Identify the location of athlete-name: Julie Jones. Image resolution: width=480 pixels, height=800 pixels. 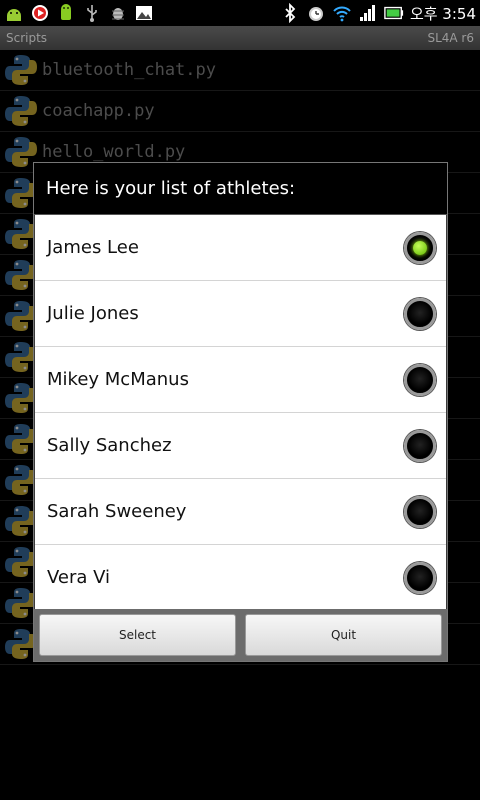
(93, 313).